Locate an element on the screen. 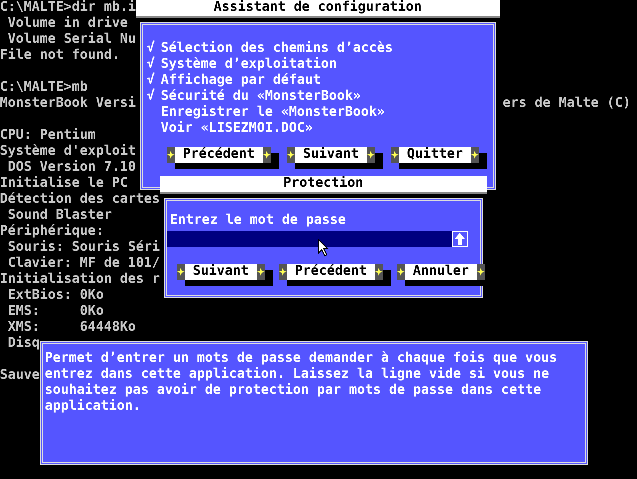  console-line: Initialise le PC is located at coordinates (64, 184).